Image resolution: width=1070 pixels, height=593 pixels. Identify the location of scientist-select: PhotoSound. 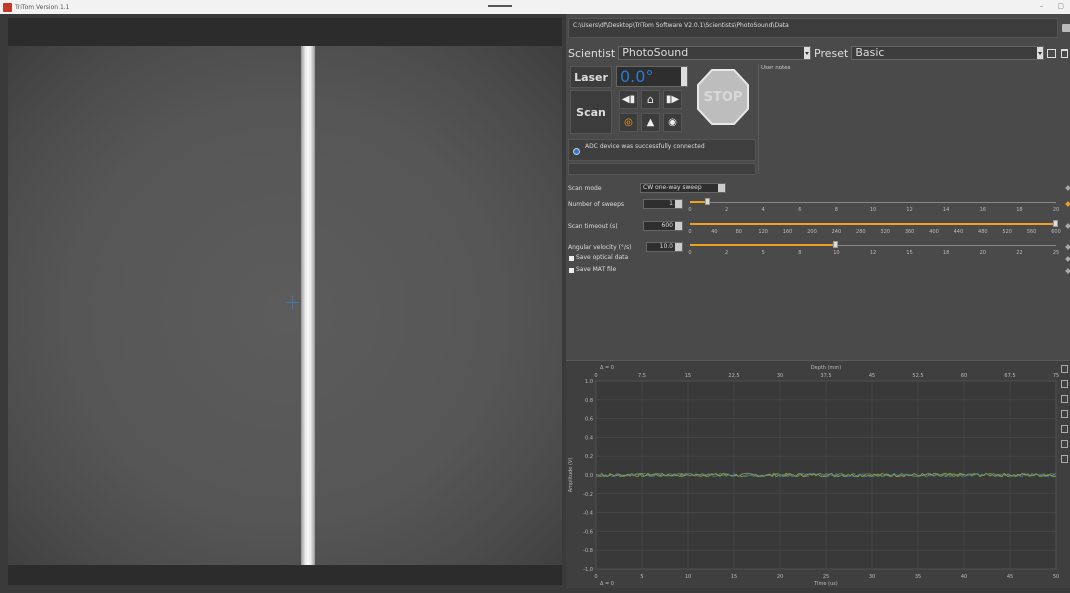
(715, 53).